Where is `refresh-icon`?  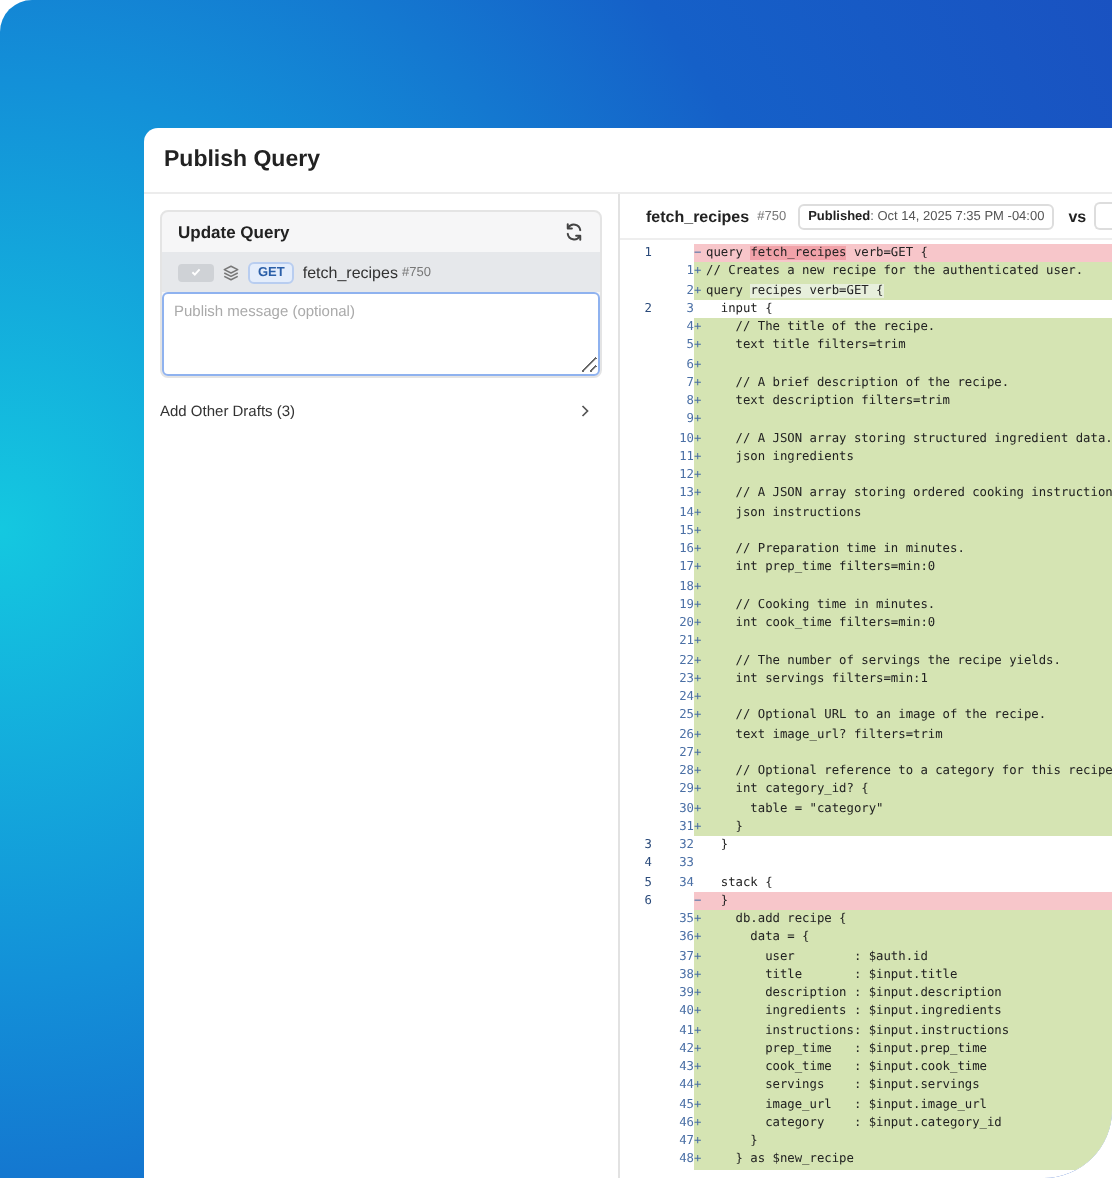 refresh-icon is located at coordinates (574, 232).